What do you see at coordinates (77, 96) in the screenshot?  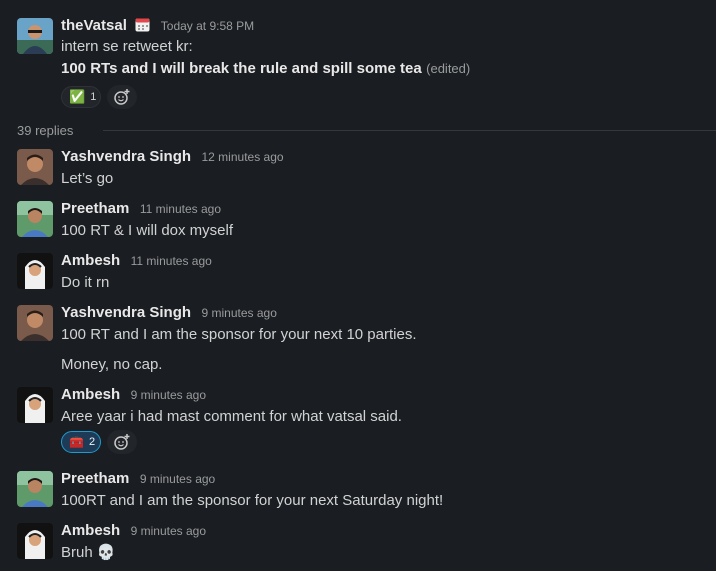 I see `checkmark-emoji: ✅` at bounding box center [77, 96].